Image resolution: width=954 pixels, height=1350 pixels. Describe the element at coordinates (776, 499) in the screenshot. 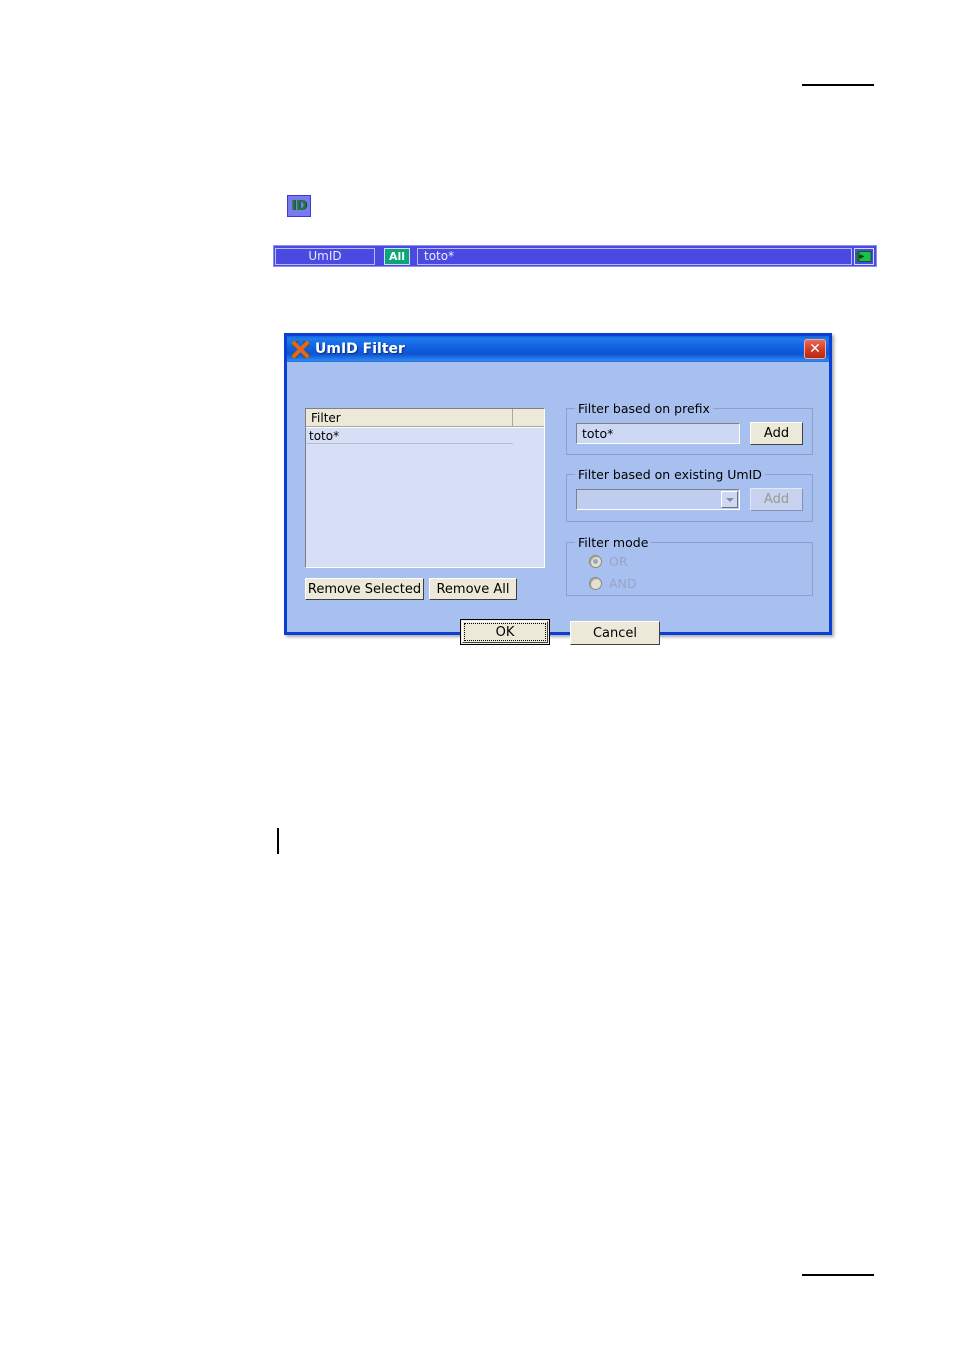

I see `existing-umid-add-button: Add` at that location.